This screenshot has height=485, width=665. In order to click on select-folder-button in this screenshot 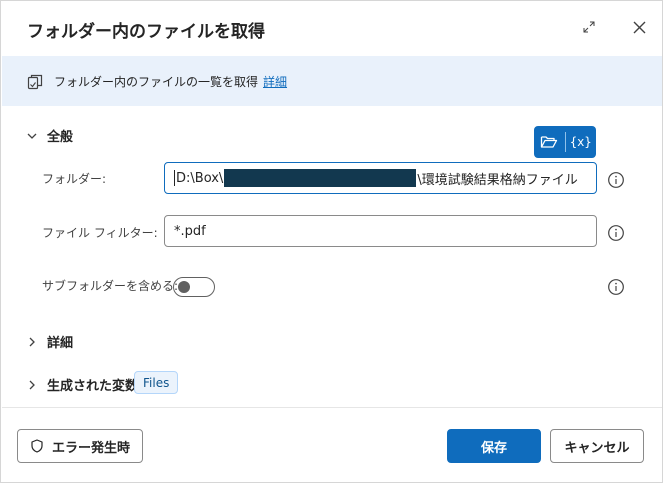, I will do `click(549, 142)`.